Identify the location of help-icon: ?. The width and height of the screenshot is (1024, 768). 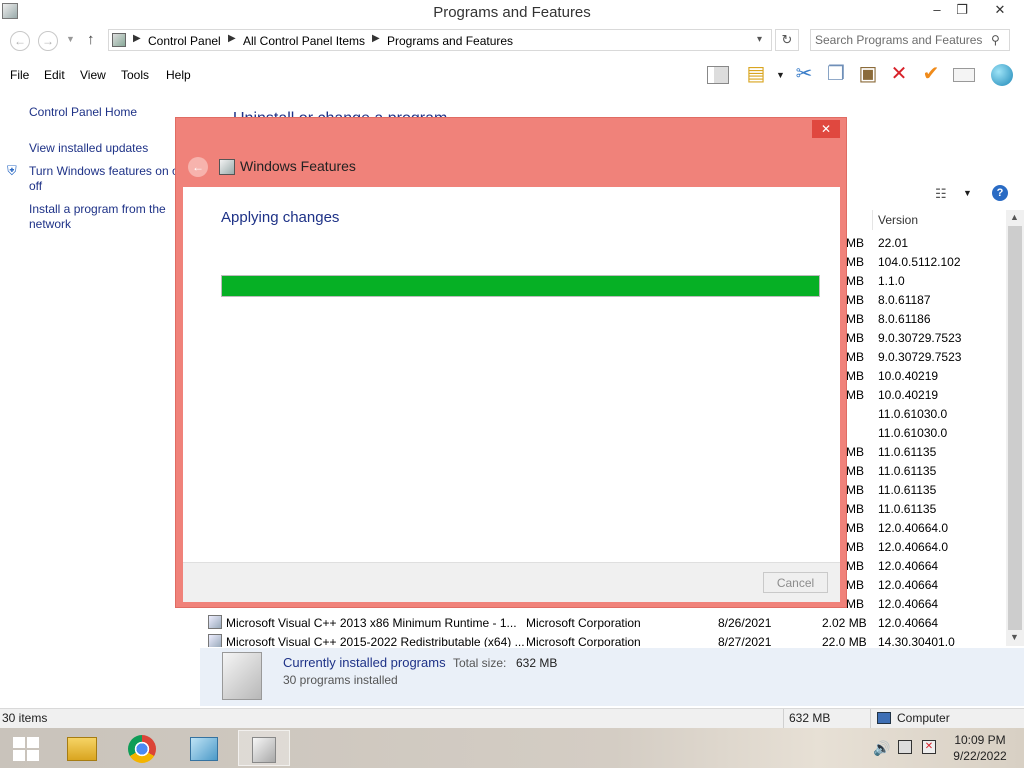
(1000, 193).